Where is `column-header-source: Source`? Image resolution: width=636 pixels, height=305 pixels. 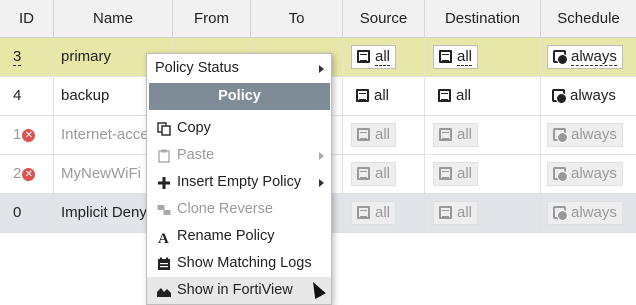
column-header-source: Source is located at coordinates (384, 19).